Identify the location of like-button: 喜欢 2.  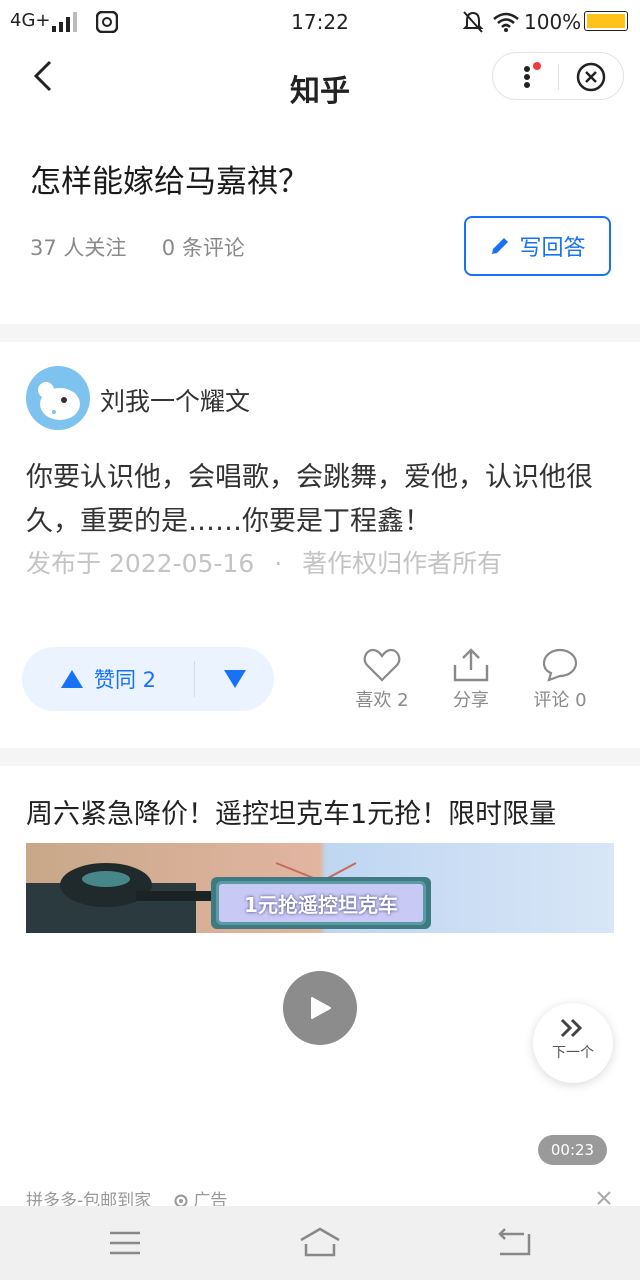
(382, 680).